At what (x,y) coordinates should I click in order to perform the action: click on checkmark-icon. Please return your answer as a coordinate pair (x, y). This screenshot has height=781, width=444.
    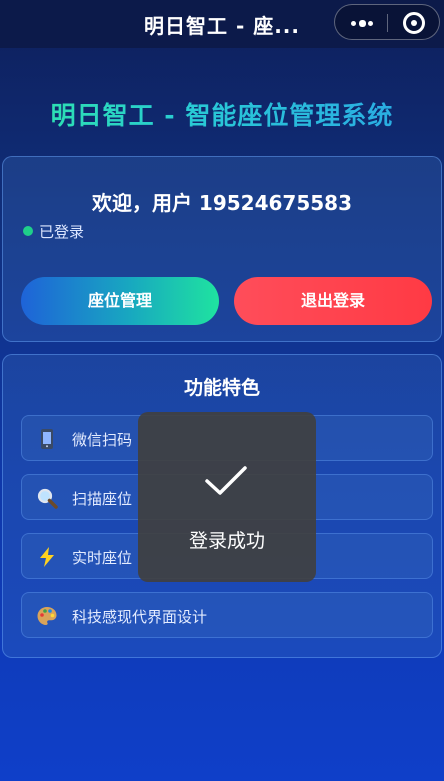
    Looking at the image, I should click on (226, 480).